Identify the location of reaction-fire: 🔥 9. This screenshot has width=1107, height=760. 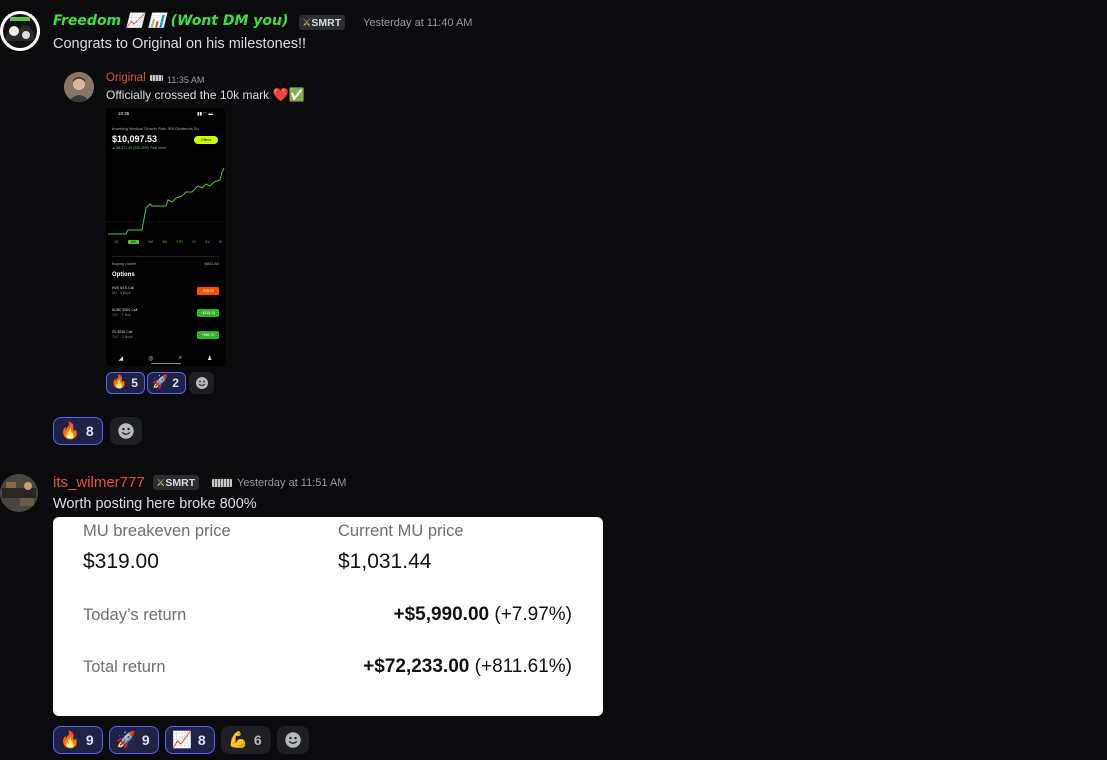
(78, 740).